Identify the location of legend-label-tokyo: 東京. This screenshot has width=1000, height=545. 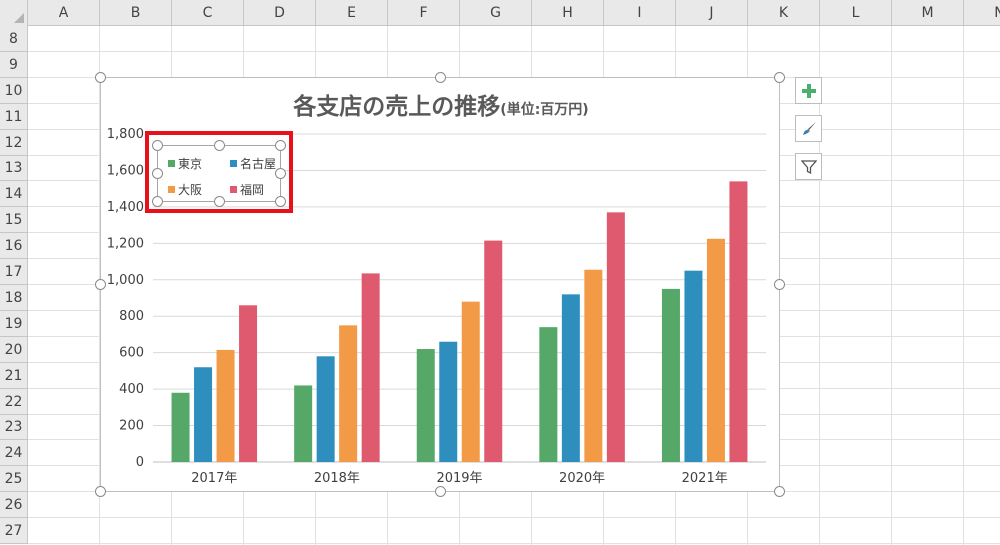
(190, 164).